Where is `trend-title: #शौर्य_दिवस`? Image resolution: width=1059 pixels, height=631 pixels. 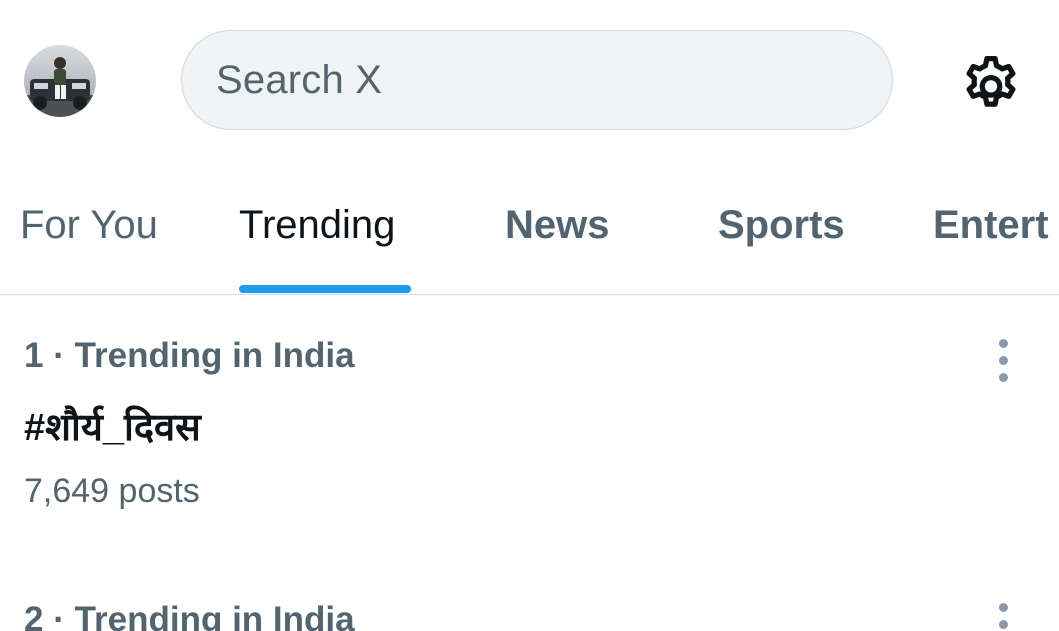 trend-title: #शौर्य_दिवस is located at coordinates (112, 428).